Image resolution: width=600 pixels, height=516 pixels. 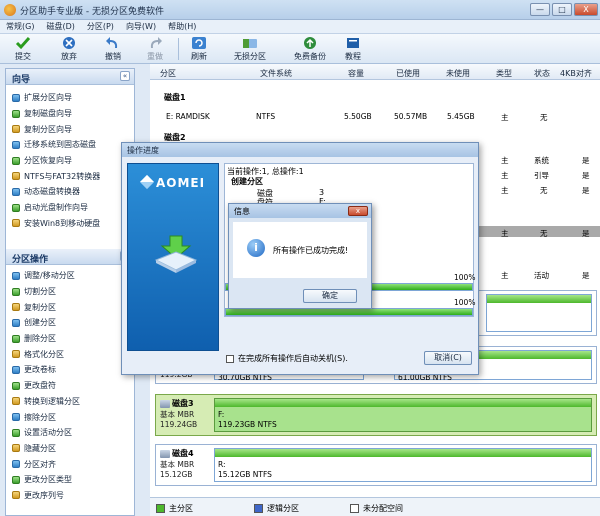 What do you see at coordinates (73, 114) in the screenshot?
I see `wizard-item: 复制磁盘向导` at bounding box center [73, 114].